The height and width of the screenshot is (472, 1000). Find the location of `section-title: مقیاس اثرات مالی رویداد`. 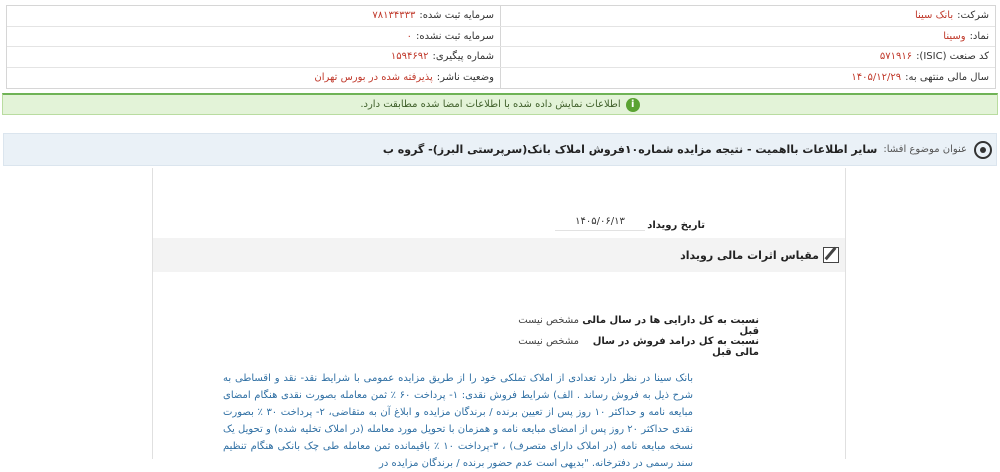

section-title: مقیاس اثرات مالی رویداد is located at coordinates (749, 255).